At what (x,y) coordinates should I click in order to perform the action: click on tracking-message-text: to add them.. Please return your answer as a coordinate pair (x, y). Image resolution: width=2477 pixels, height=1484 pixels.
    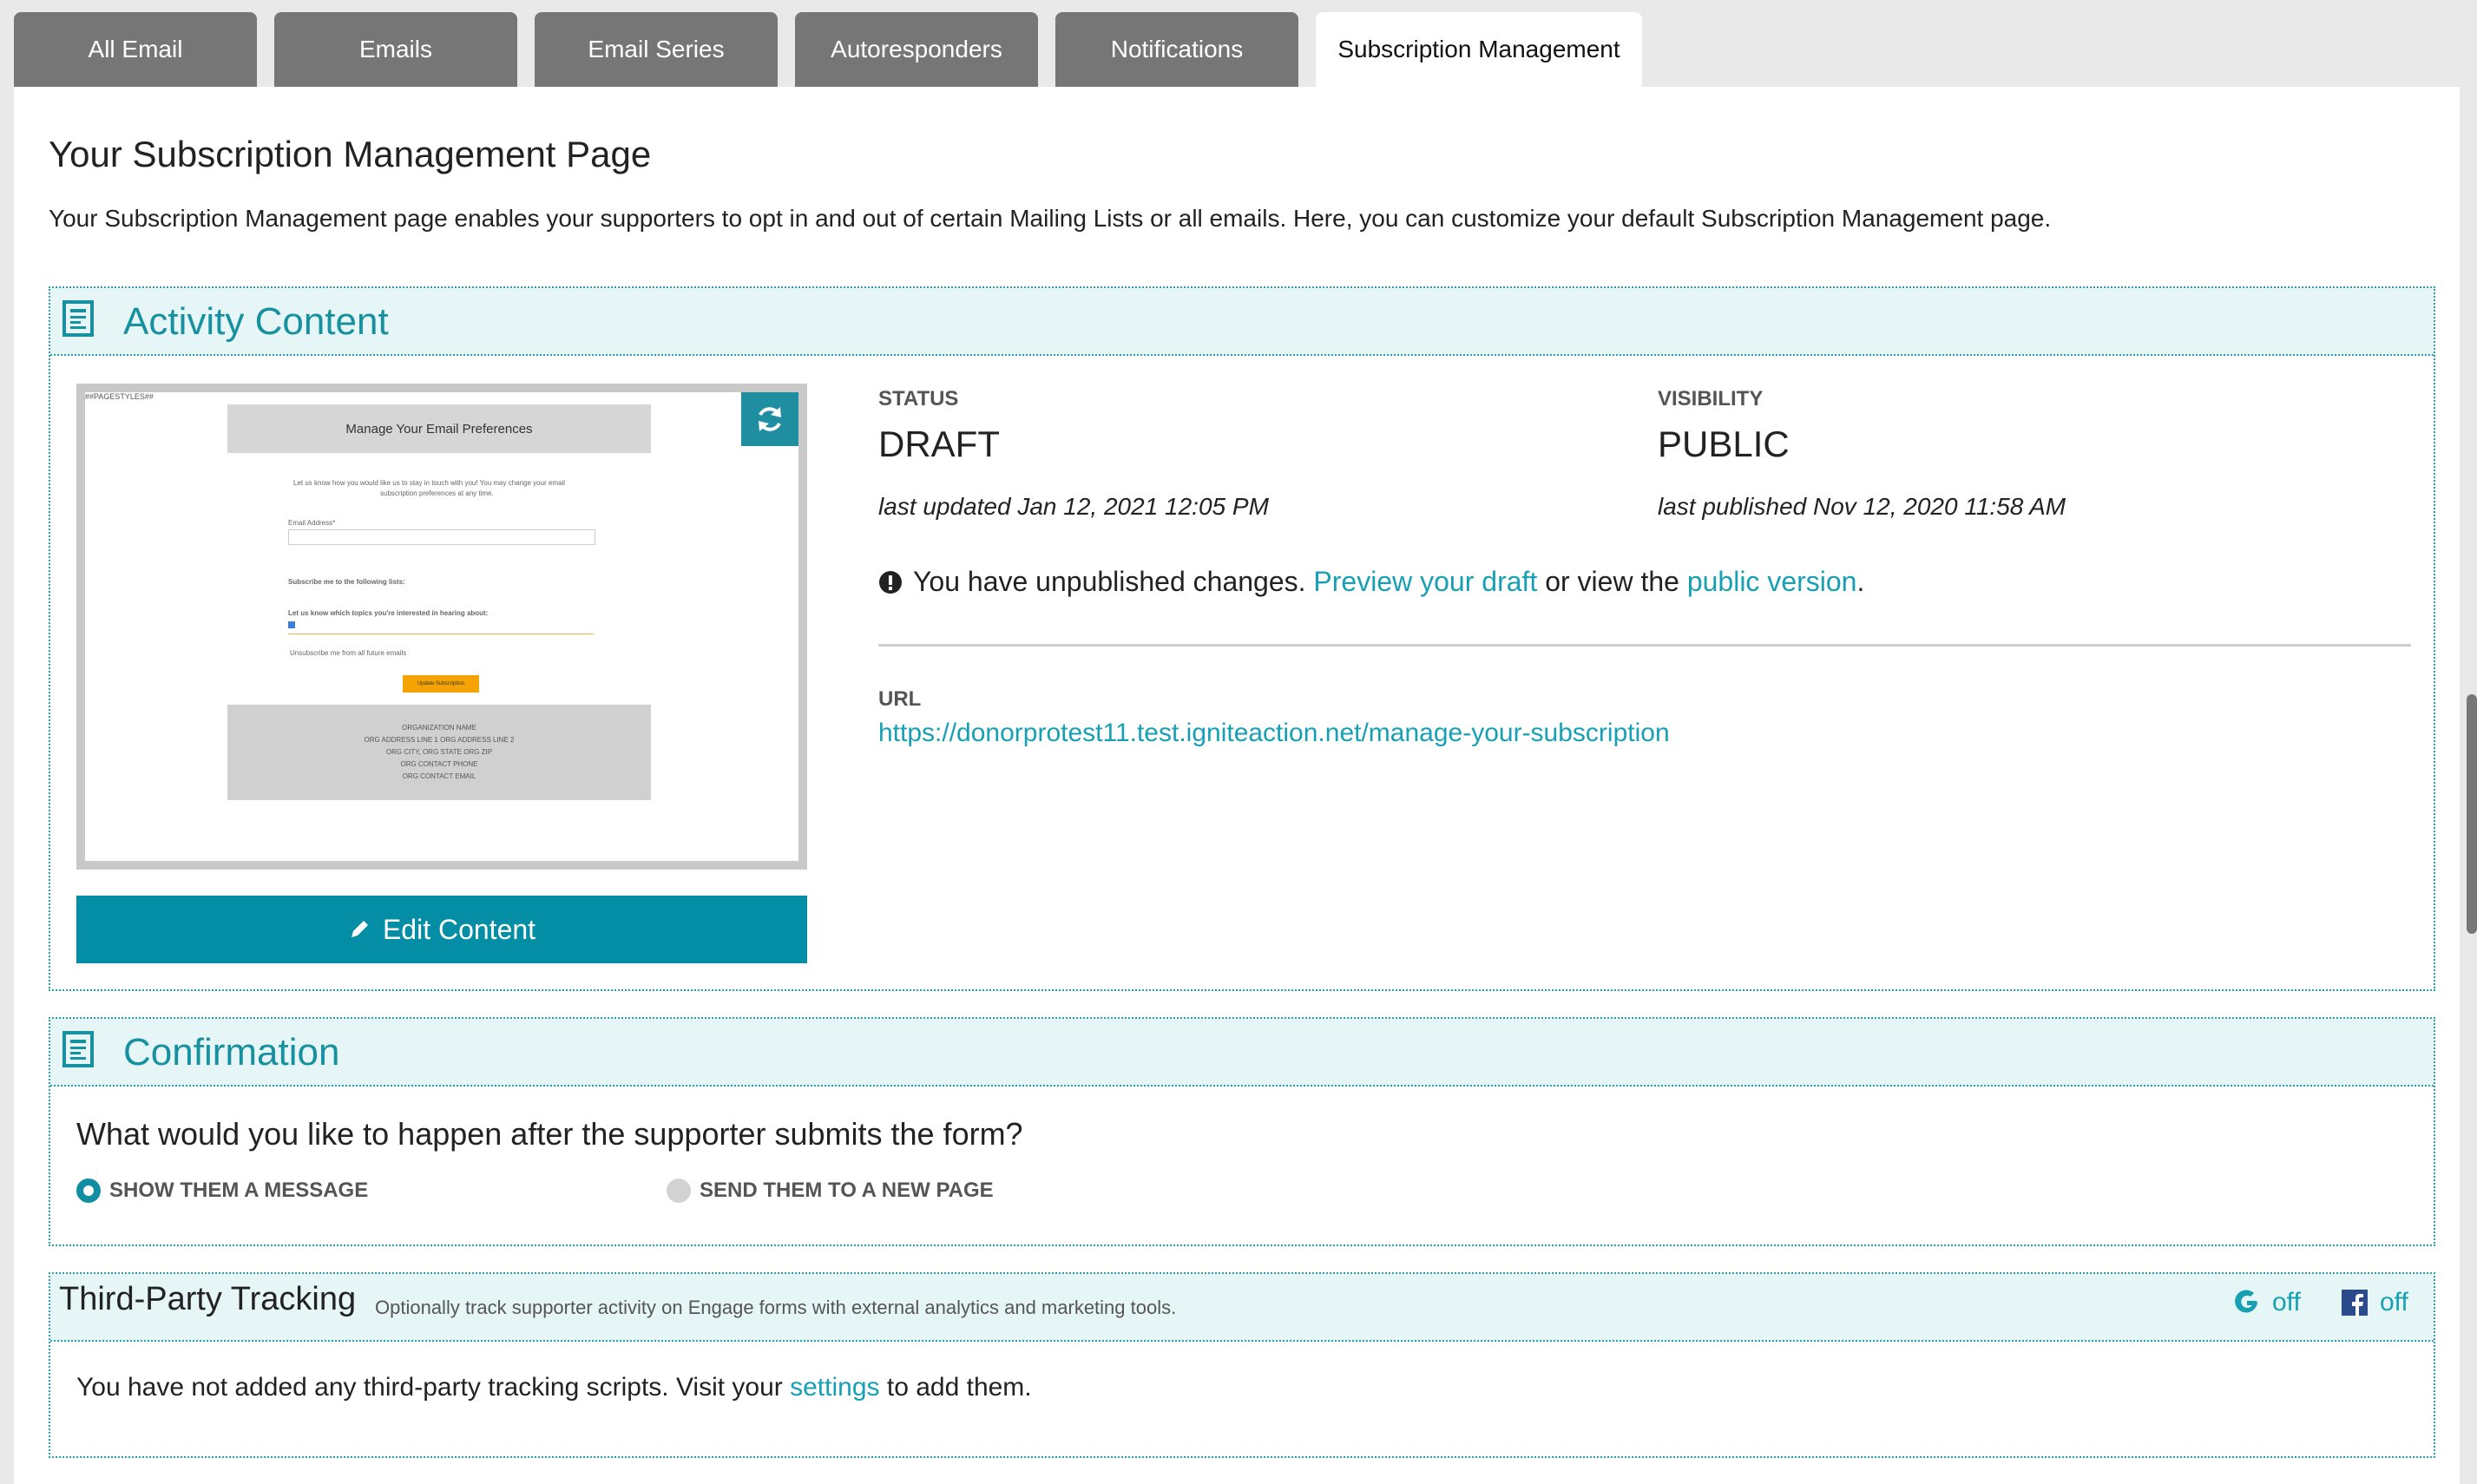
    Looking at the image, I should click on (959, 1387).